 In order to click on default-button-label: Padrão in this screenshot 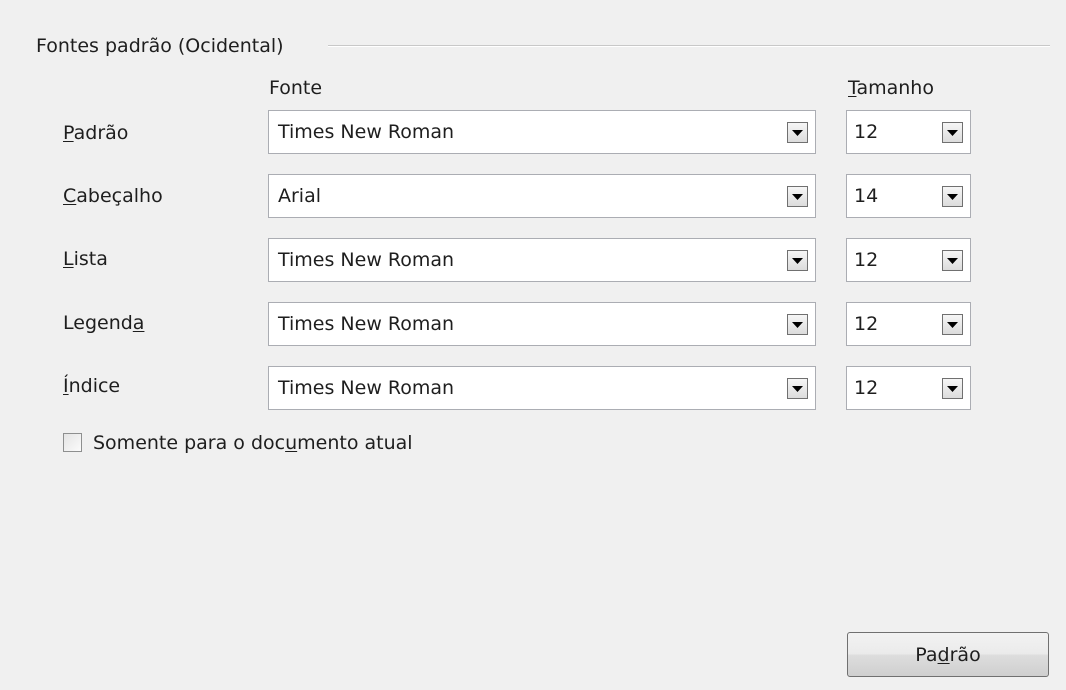, I will do `click(948, 654)`.